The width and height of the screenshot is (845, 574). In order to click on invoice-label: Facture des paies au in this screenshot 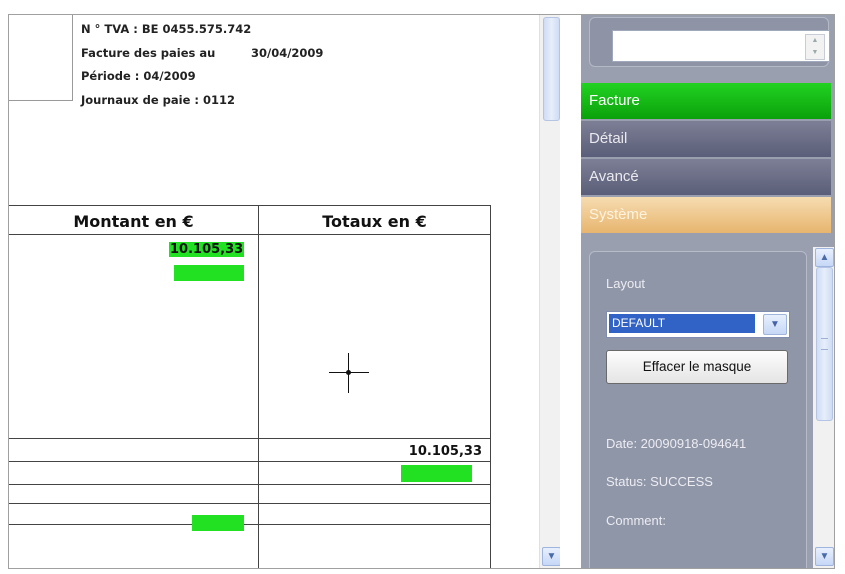, I will do `click(148, 53)`.